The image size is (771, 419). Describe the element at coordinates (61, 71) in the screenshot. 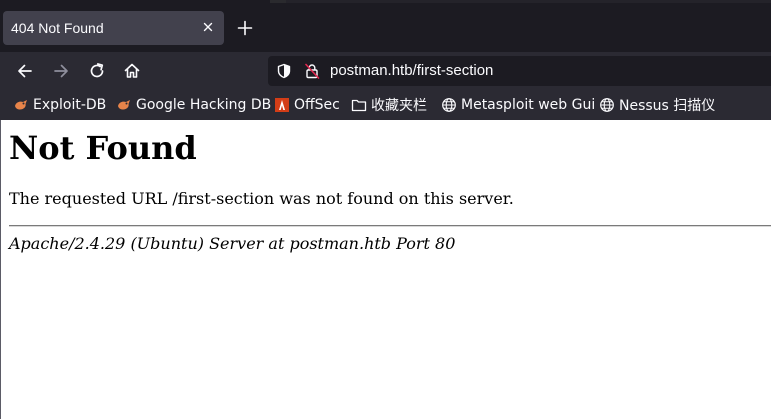

I see `arrow-right-icon` at that location.